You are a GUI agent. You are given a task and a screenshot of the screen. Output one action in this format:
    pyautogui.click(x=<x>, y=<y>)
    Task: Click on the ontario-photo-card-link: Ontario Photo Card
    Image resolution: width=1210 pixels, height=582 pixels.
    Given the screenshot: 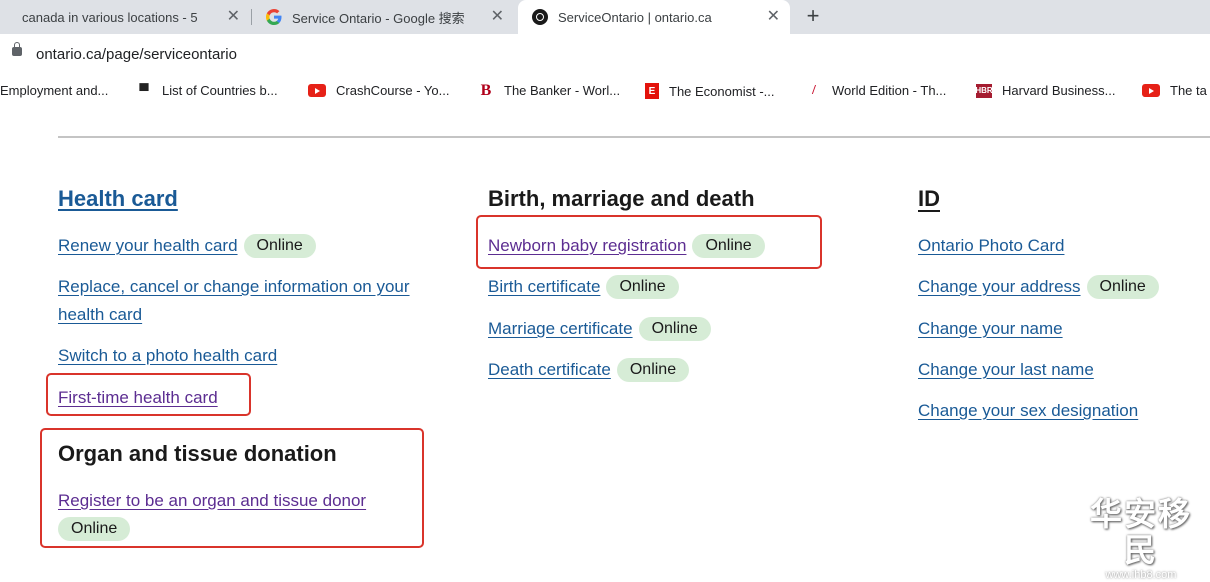 What is the action you would take?
    pyautogui.click(x=991, y=245)
    